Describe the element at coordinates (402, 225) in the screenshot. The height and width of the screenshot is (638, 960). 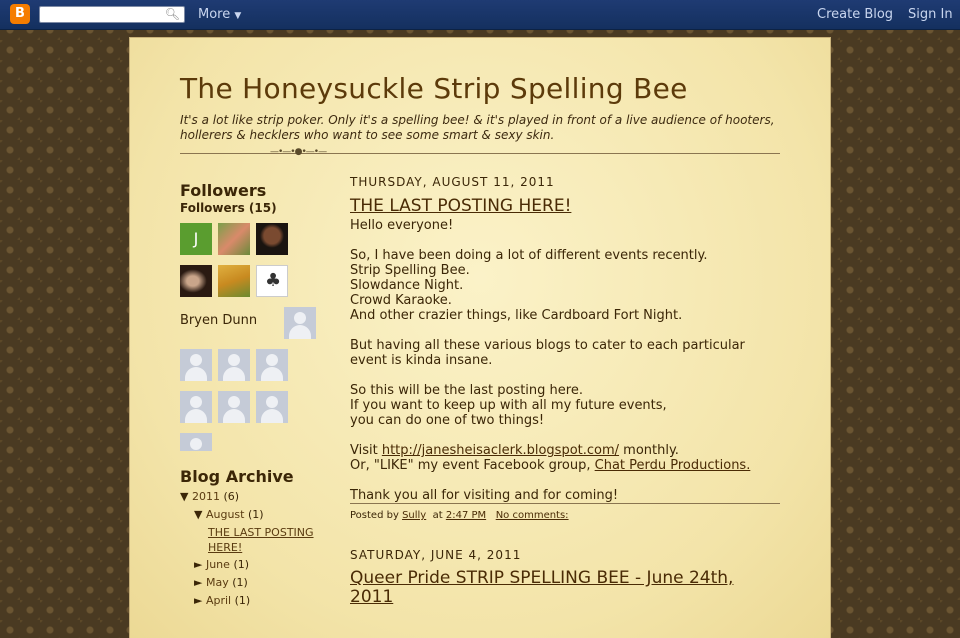
I see `post-text: Hello everyone!` at that location.